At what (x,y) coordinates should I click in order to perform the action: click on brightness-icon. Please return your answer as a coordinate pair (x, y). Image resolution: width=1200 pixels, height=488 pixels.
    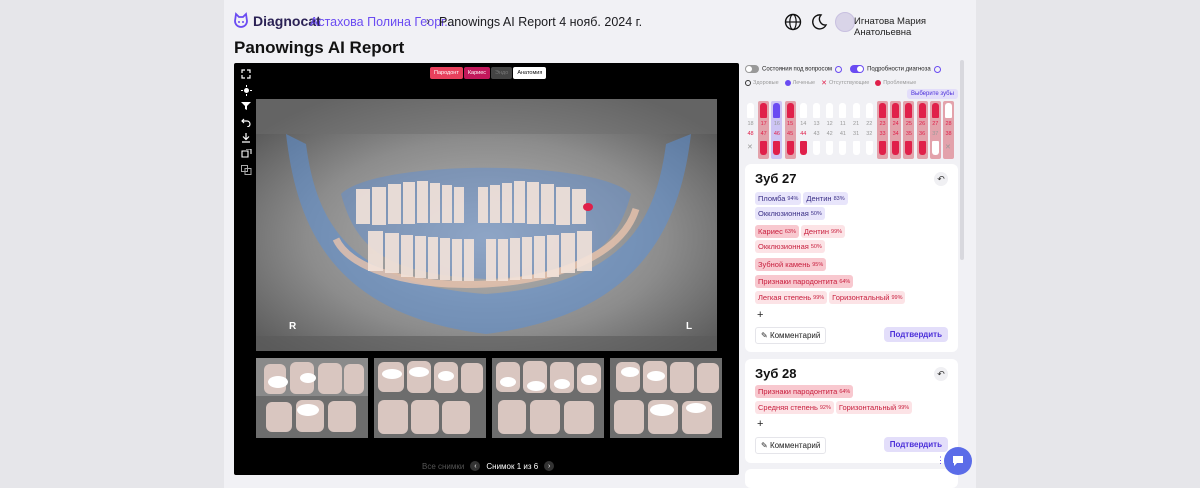
    Looking at the image, I should click on (246, 90).